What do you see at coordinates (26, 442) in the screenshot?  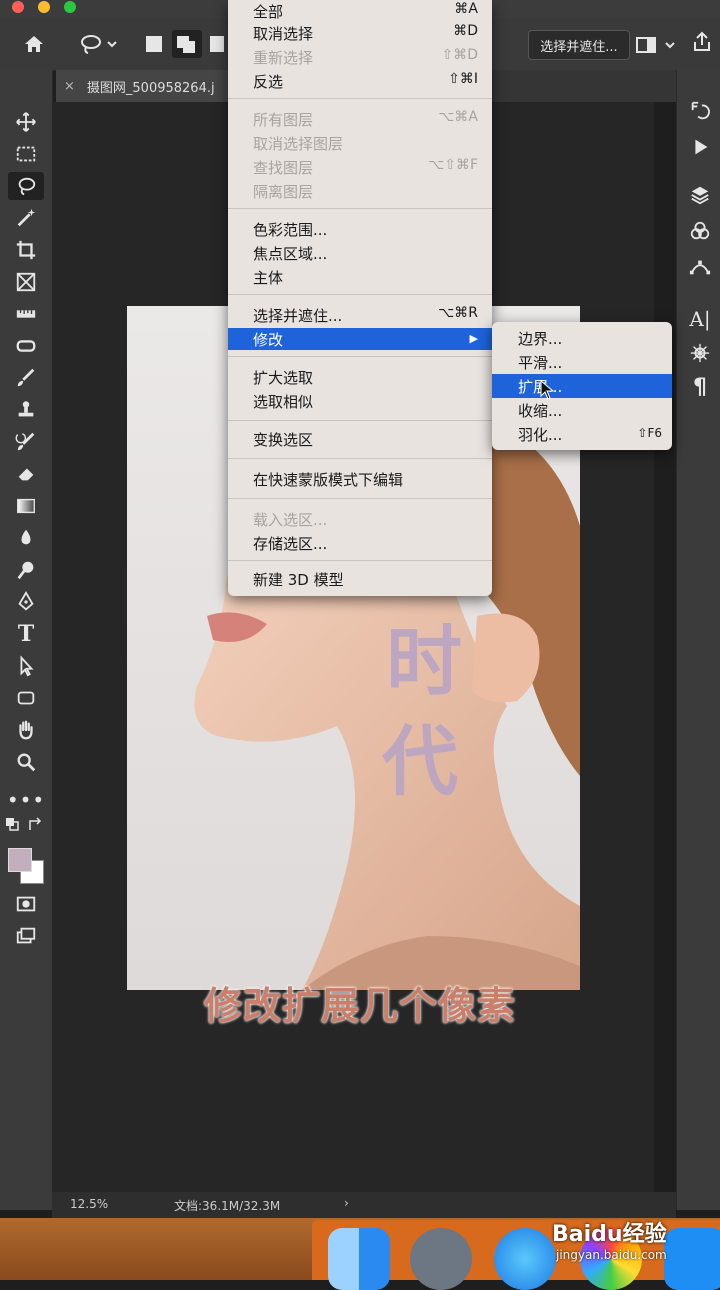 I see `history-brush-tool-icon` at bounding box center [26, 442].